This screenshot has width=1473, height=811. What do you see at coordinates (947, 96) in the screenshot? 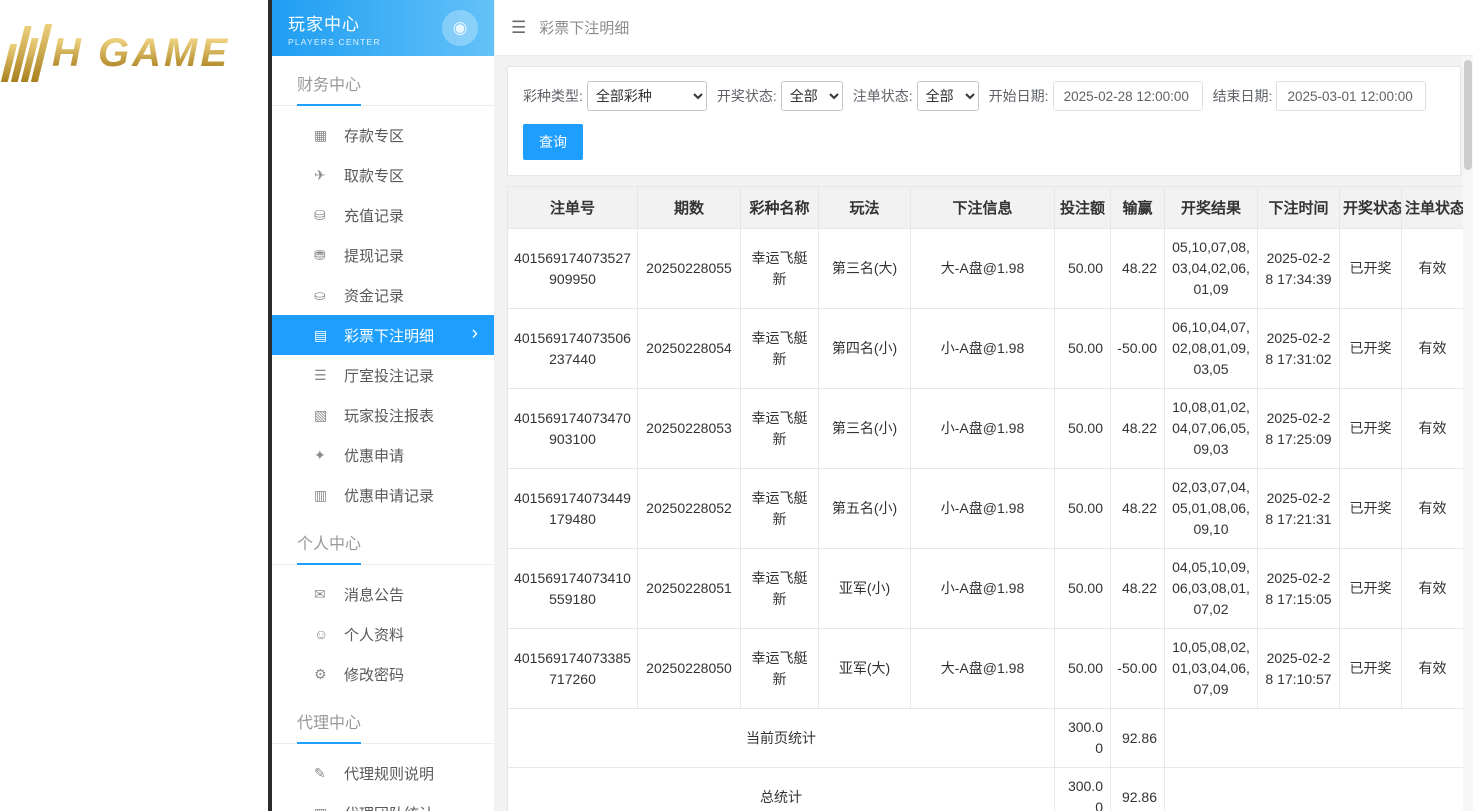
I see `order-status-select: 全部` at bounding box center [947, 96].